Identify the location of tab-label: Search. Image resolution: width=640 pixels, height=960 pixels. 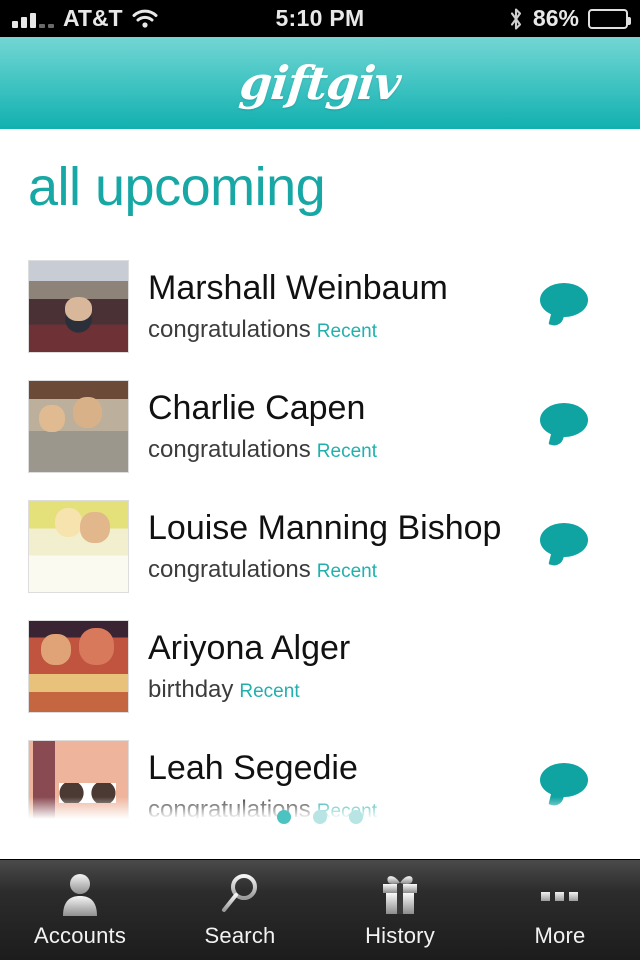
(240, 935).